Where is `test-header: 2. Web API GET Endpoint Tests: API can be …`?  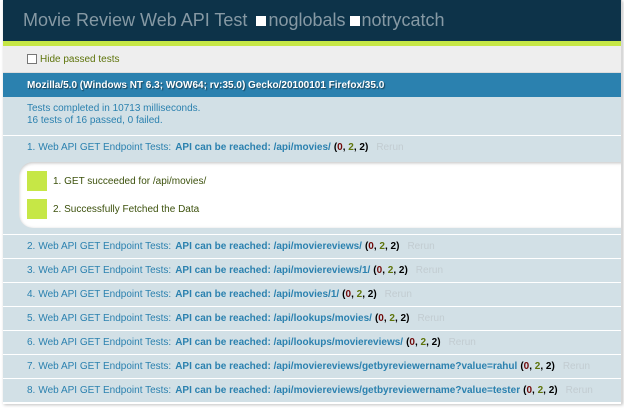 test-header: 2. Web API GET Endpoint Tests: API can be … is located at coordinates (324, 246).